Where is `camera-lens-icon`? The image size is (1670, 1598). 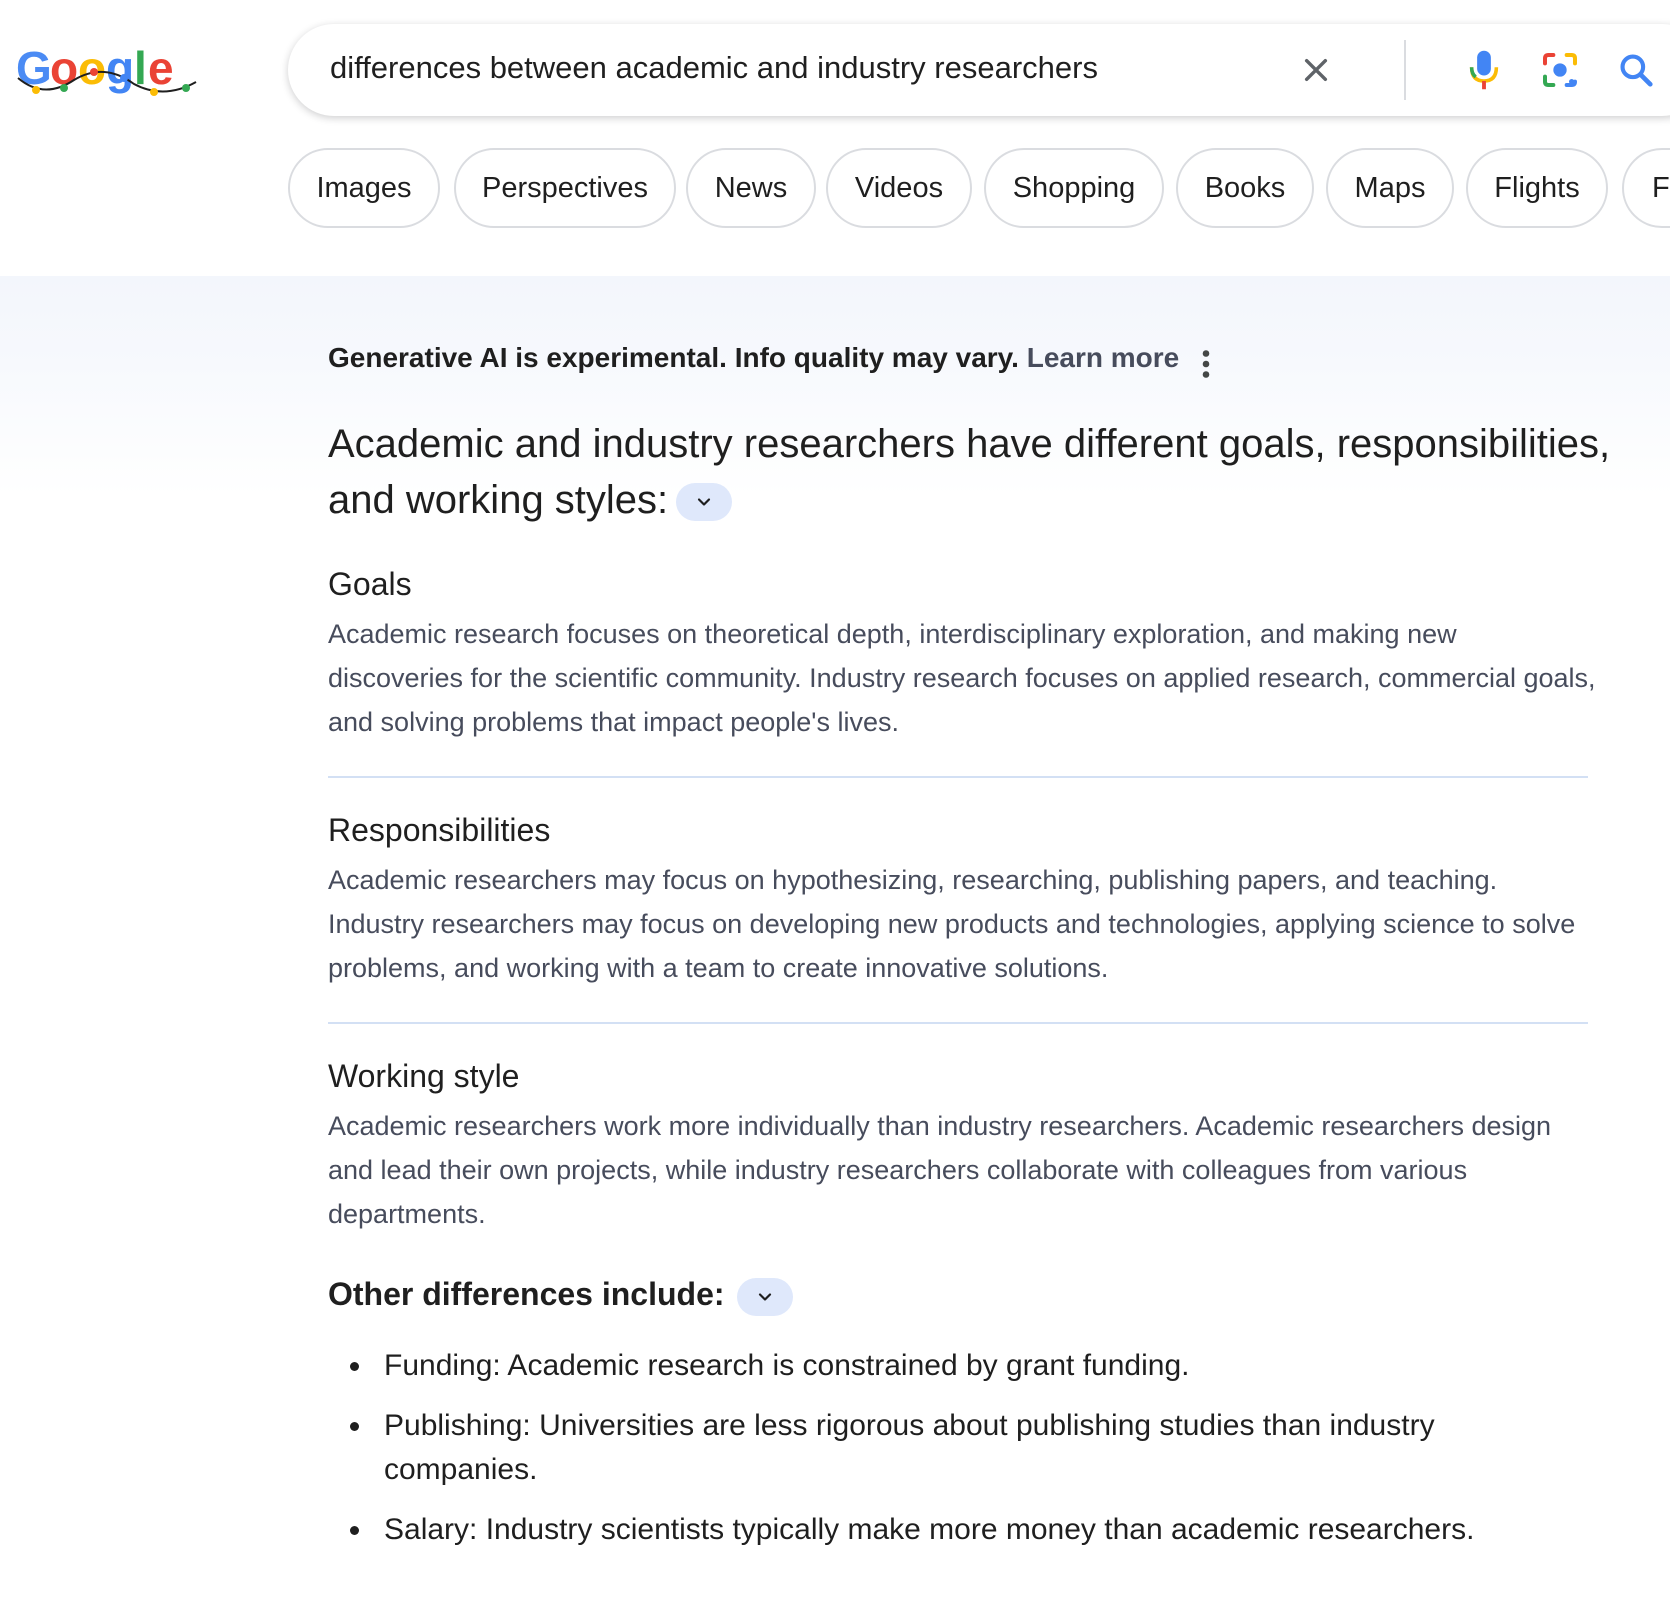
camera-lens-icon is located at coordinates (1560, 70).